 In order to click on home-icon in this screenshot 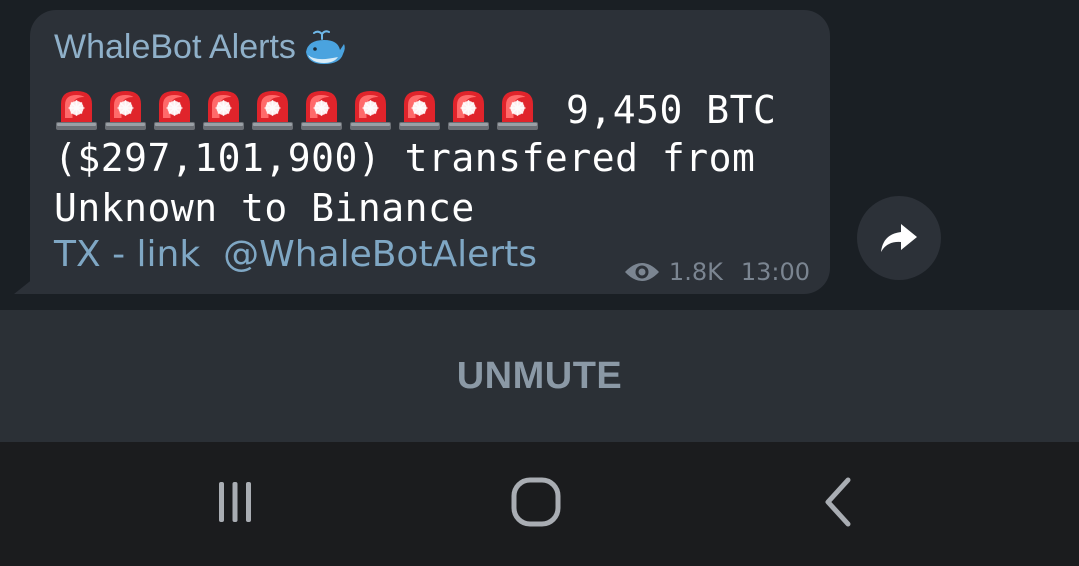, I will do `click(536, 504)`.